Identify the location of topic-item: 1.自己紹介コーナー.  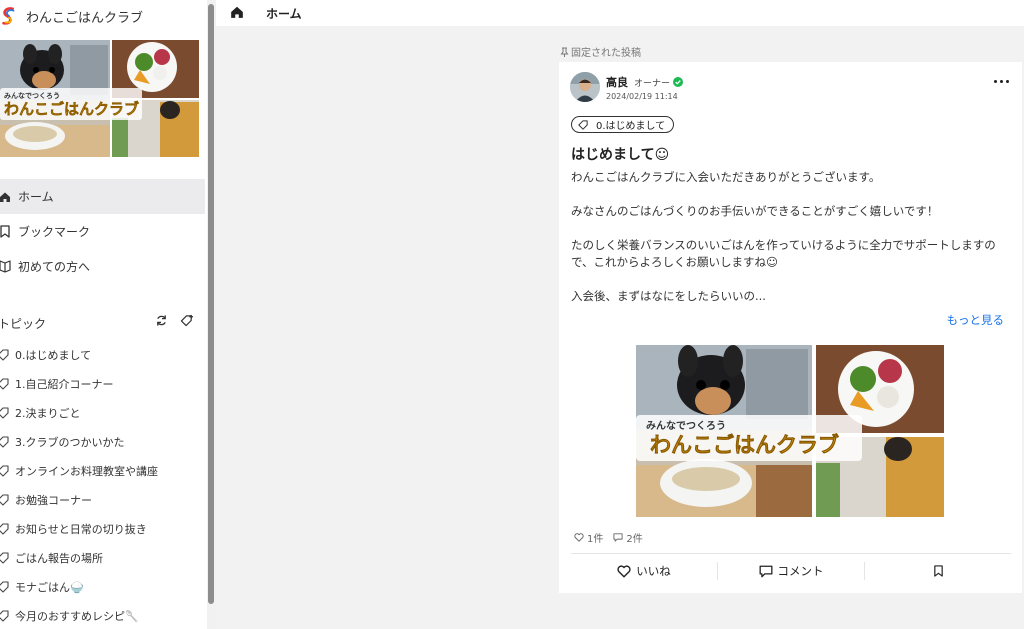
(102, 383).